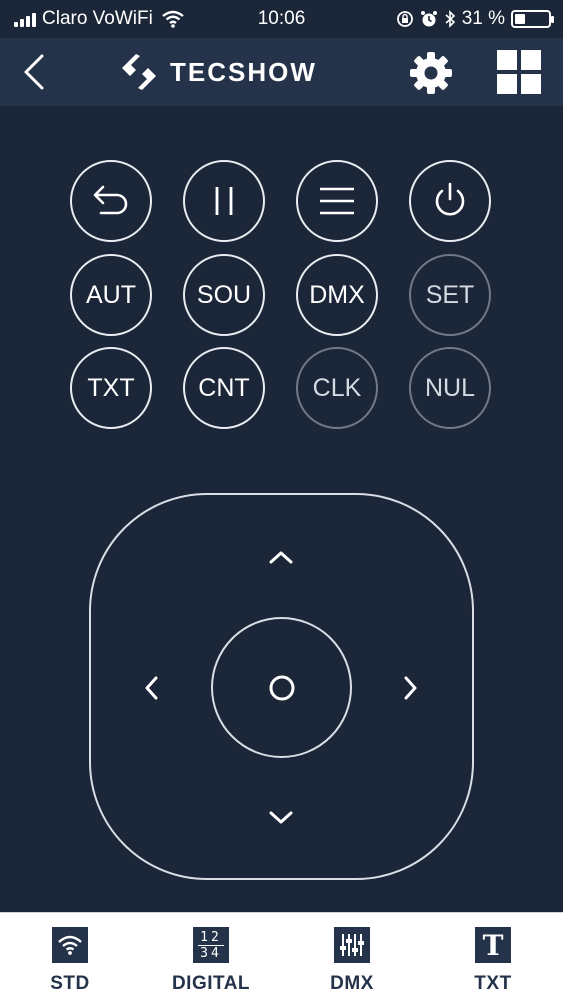  Describe the element at coordinates (450, 295) in the screenshot. I see `set-button: SET` at that location.